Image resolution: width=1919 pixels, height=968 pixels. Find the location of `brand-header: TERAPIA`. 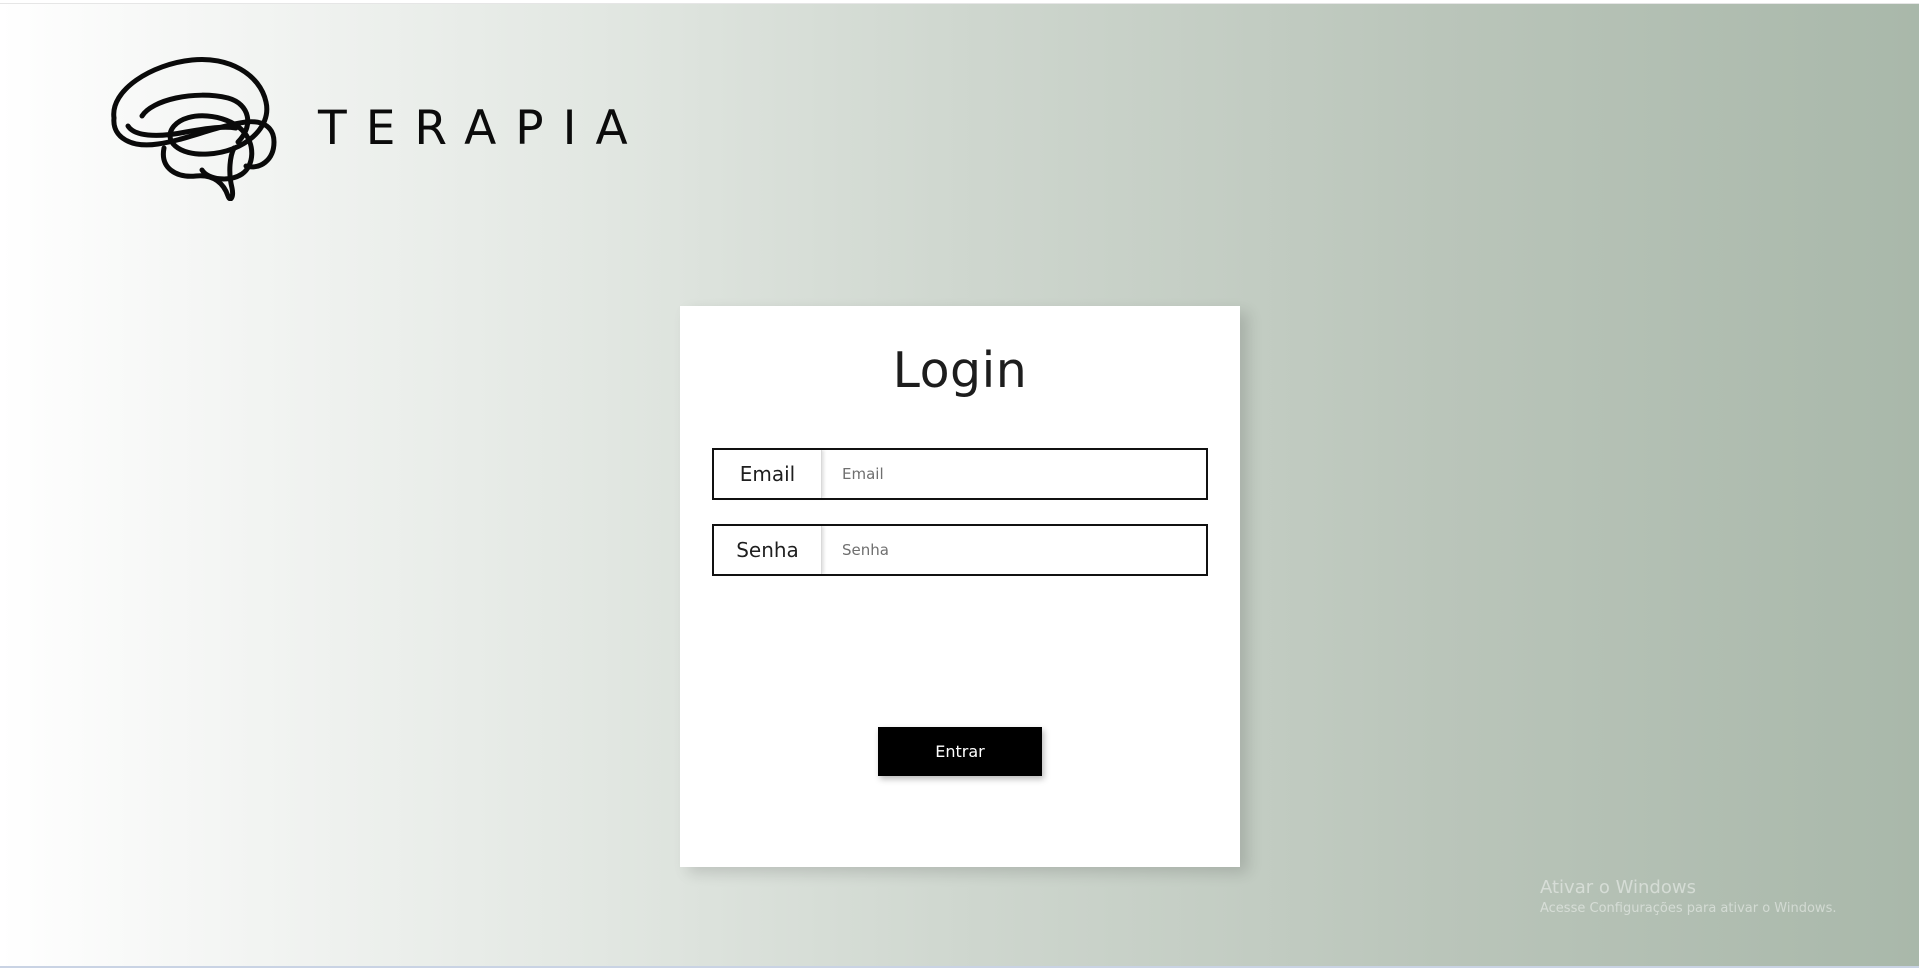

brand-header: TERAPIA is located at coordinates (375, 128).